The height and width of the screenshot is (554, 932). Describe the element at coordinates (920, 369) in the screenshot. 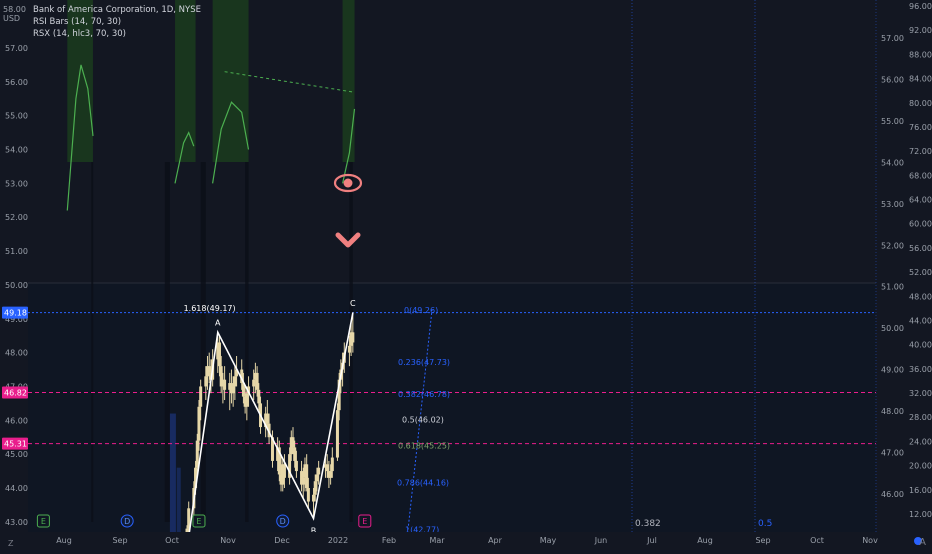

I see `right-y-tick-outer: 36.00` at that location.